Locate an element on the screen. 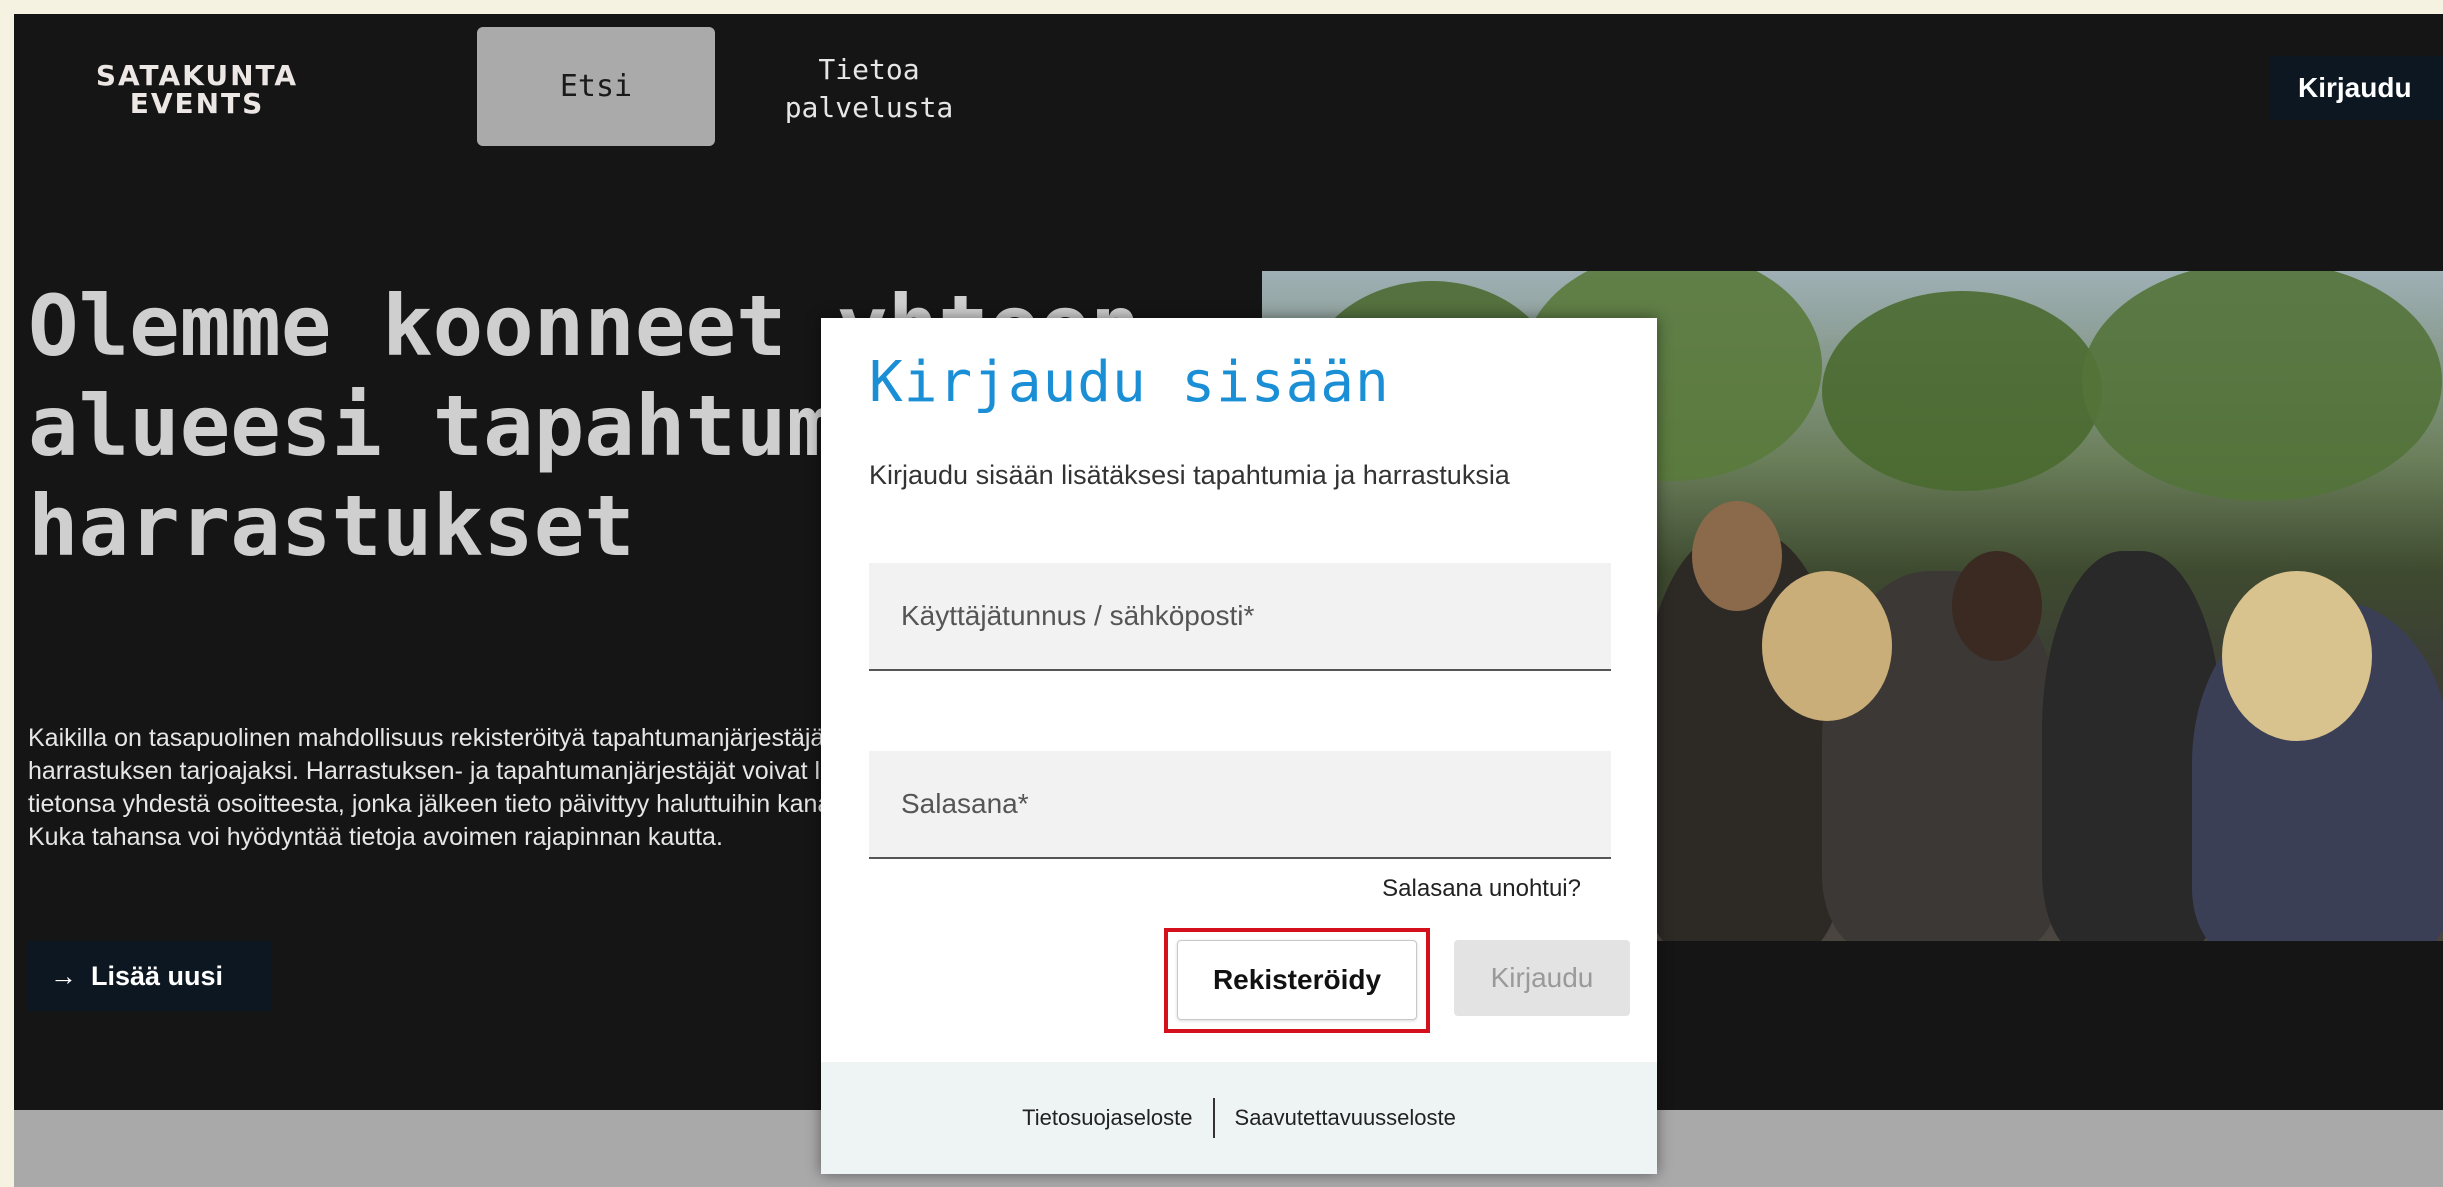 The image size is (2443, 1187). modal-title: Kirjaudu sisään is located at coordinates (1129, 382).